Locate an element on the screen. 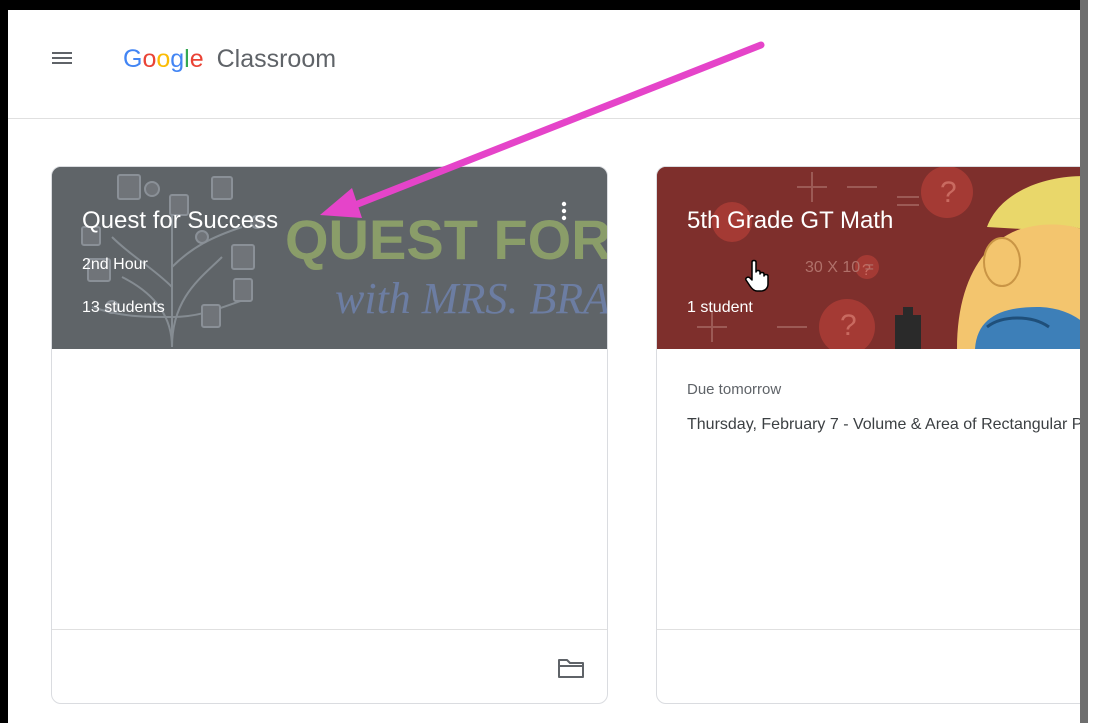 Image resolution: width=1102 pixels, height=723 pixels. class-title: 5th Grade GT Math is located at coordinates (790, 221).